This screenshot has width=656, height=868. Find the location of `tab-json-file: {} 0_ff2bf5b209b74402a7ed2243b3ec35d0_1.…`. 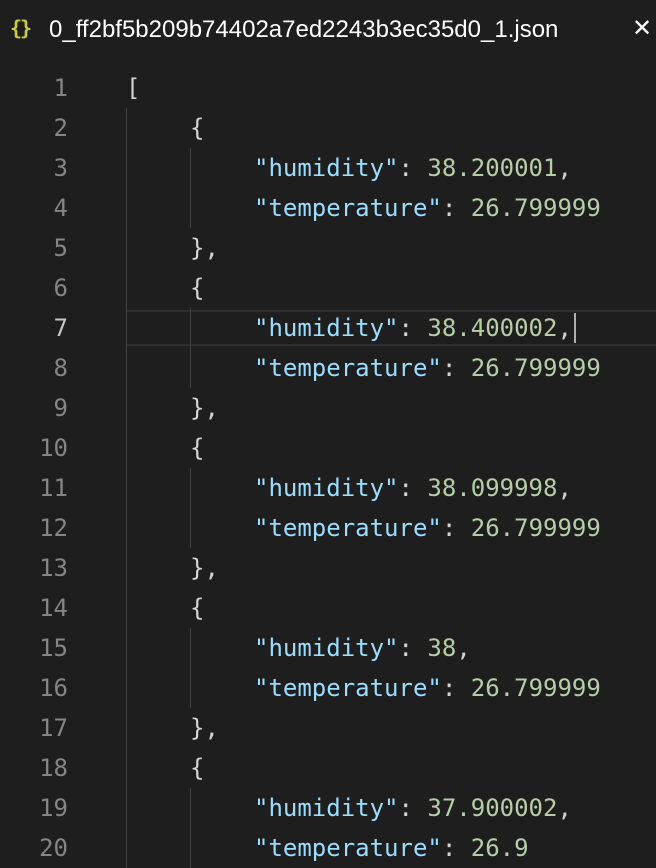

tab-json-file: {} 0_ff2bf5b209b74402a7ed2243b3ec35d0_1.… is located at coordinates (328, 32).